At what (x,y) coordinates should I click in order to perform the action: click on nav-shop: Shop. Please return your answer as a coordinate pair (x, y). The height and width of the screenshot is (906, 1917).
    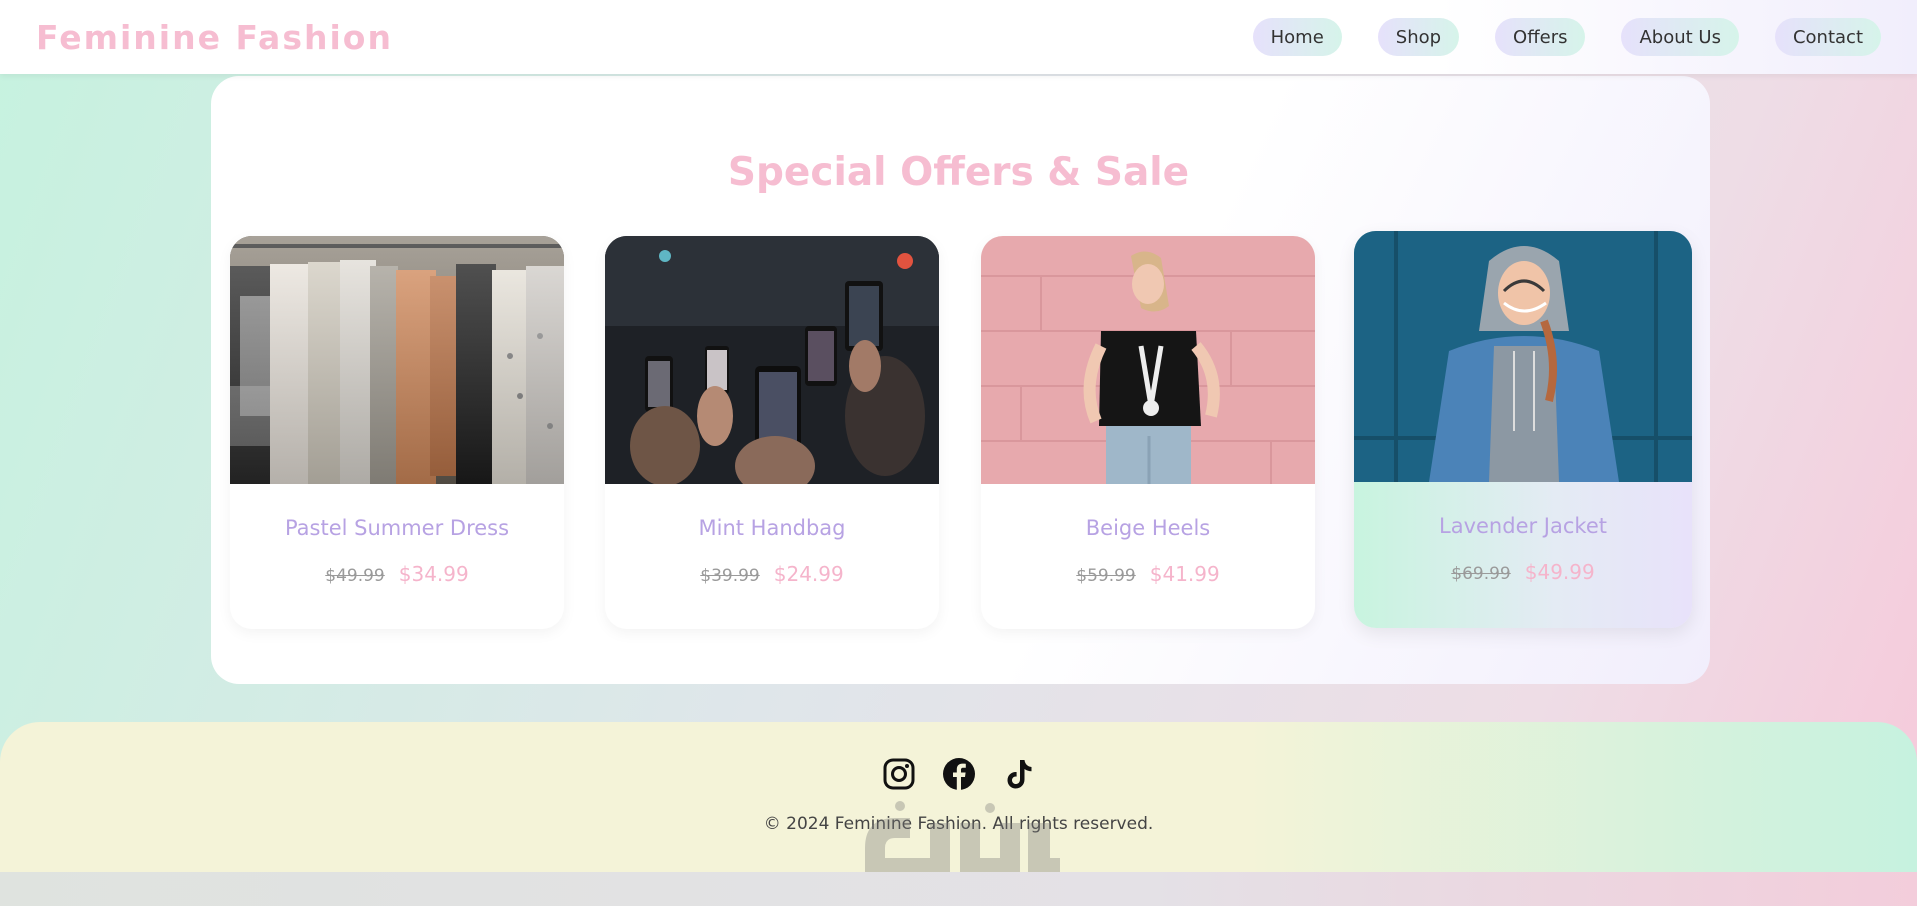
    Looking at the image, I should click on (1418, 37).